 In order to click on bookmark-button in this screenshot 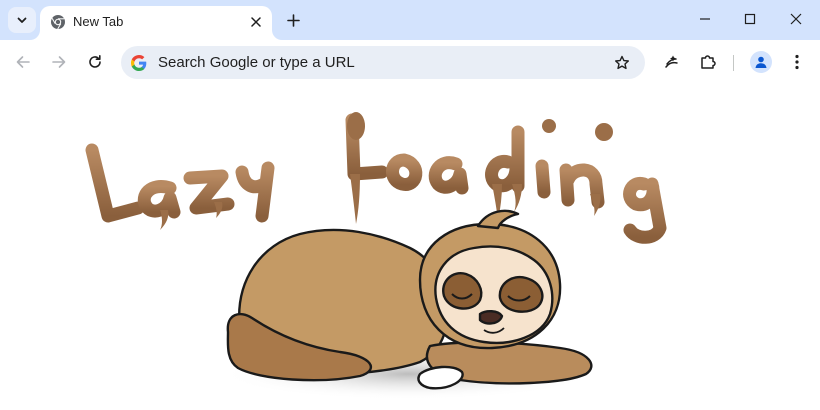, I will do `click(622, 63)`.